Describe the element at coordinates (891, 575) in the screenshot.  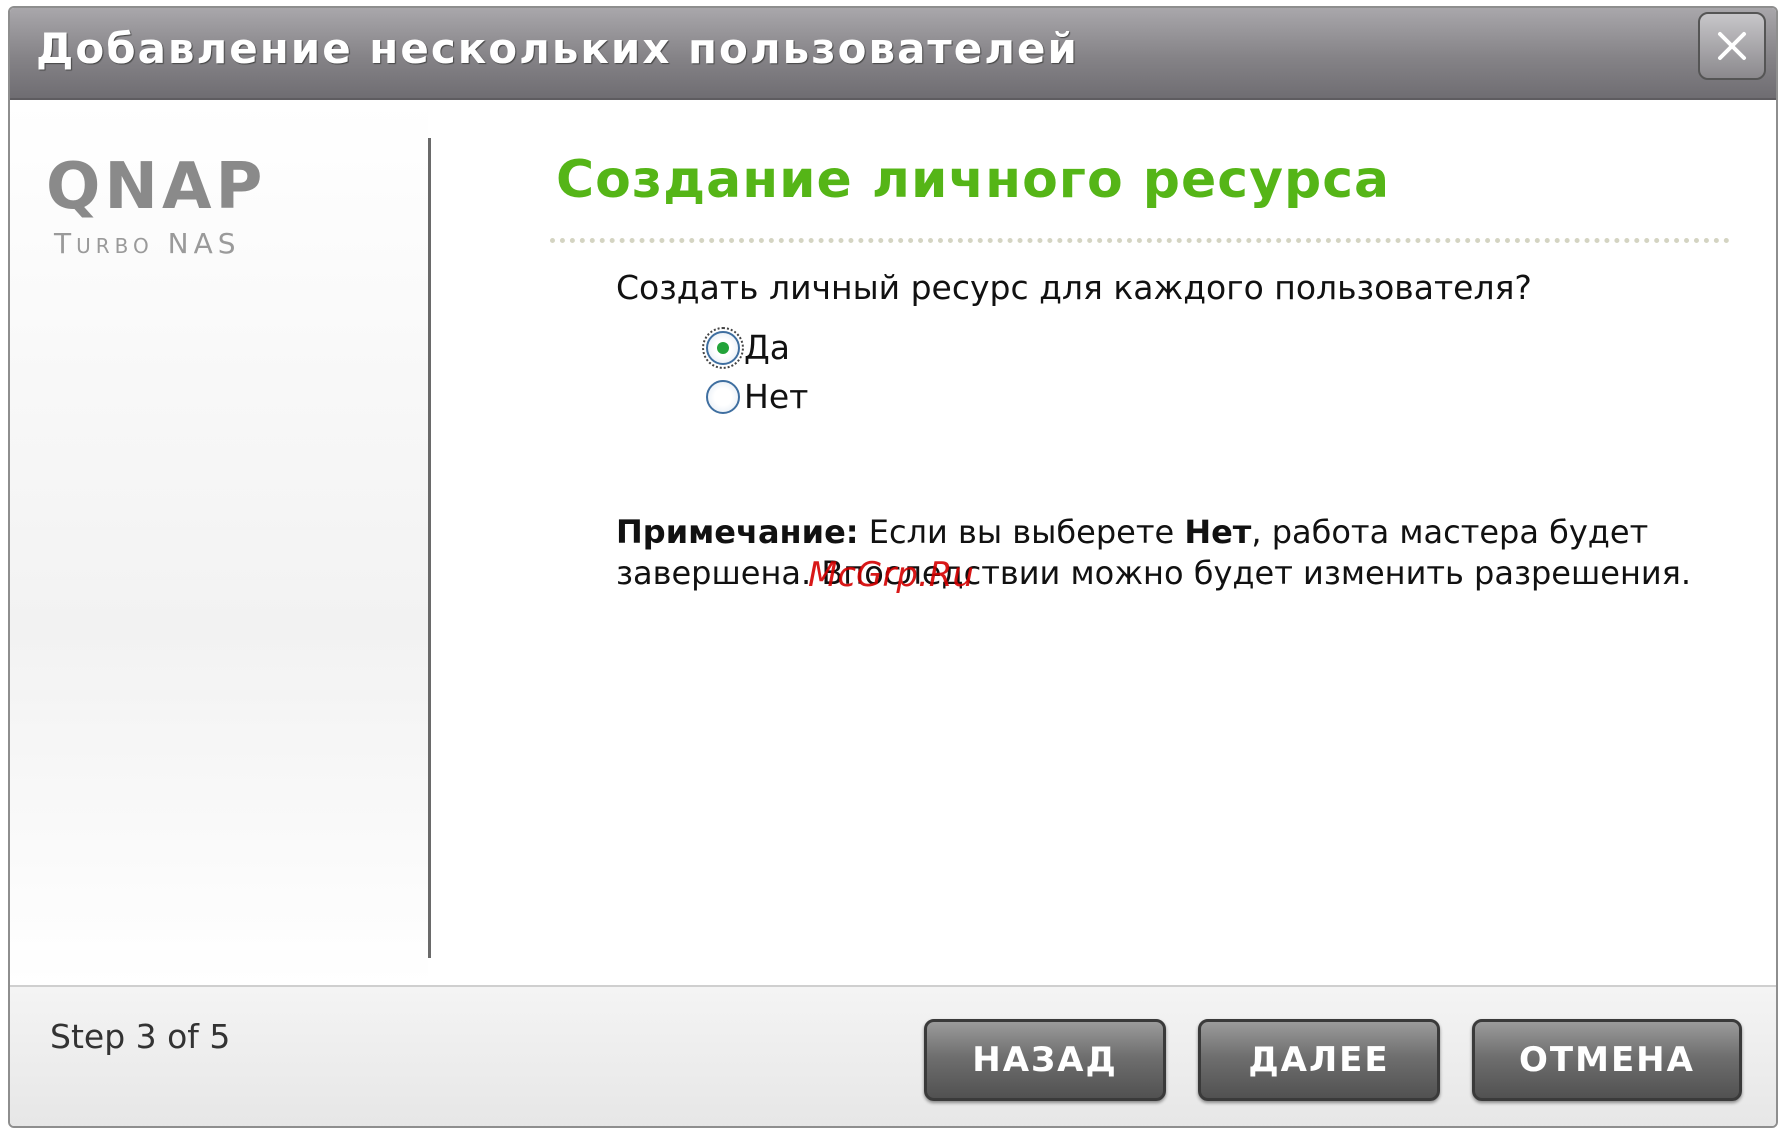
I see `watermark: McGrp.Ru` at that location.